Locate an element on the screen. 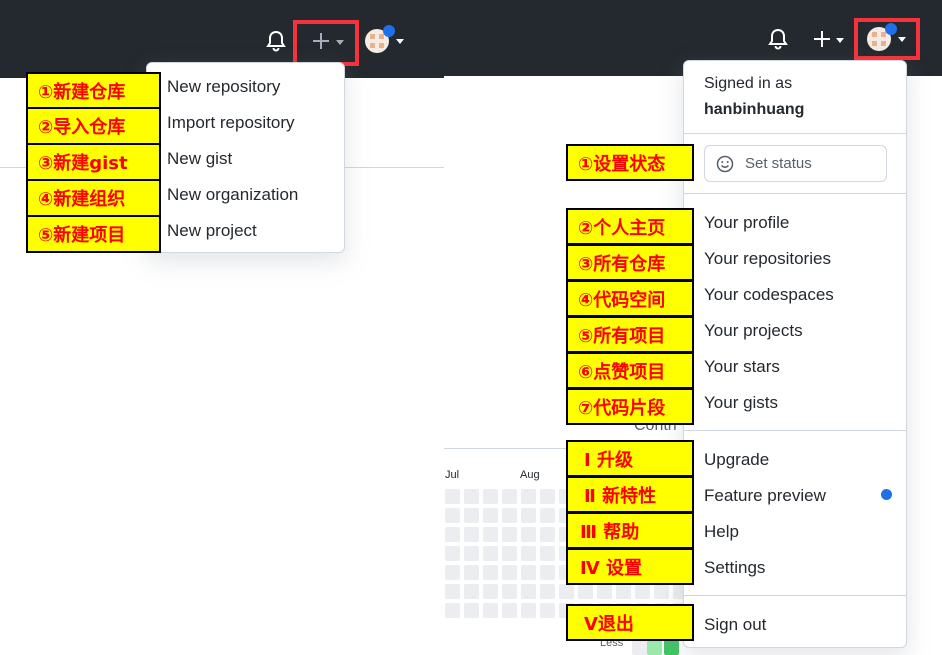 Image resolution: width=942 pixels, height=655 pixels. annotation-label: ⑦代码片段 is located at coordinates (630, 406).